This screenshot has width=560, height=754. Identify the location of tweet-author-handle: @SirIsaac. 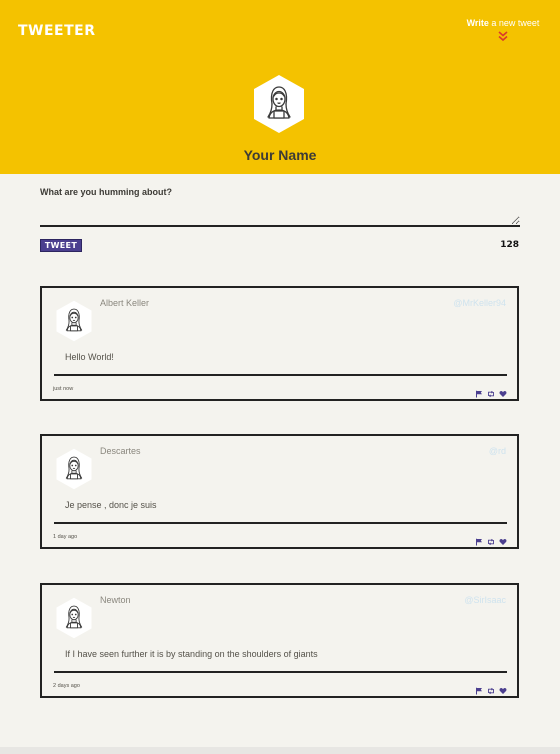
(485, 600).